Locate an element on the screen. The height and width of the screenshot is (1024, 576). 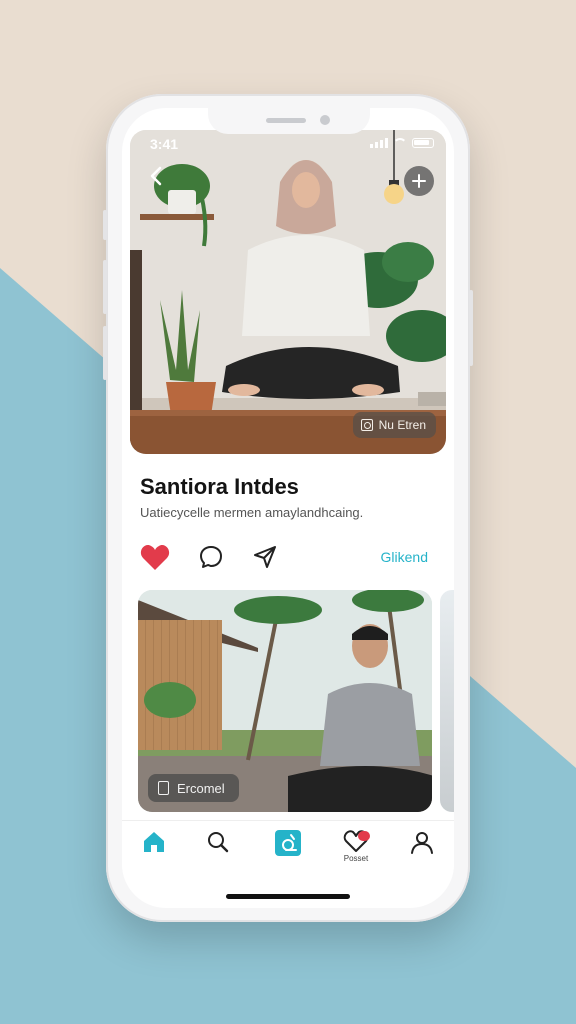
wifi-icon is located at coordinates (400, 143).